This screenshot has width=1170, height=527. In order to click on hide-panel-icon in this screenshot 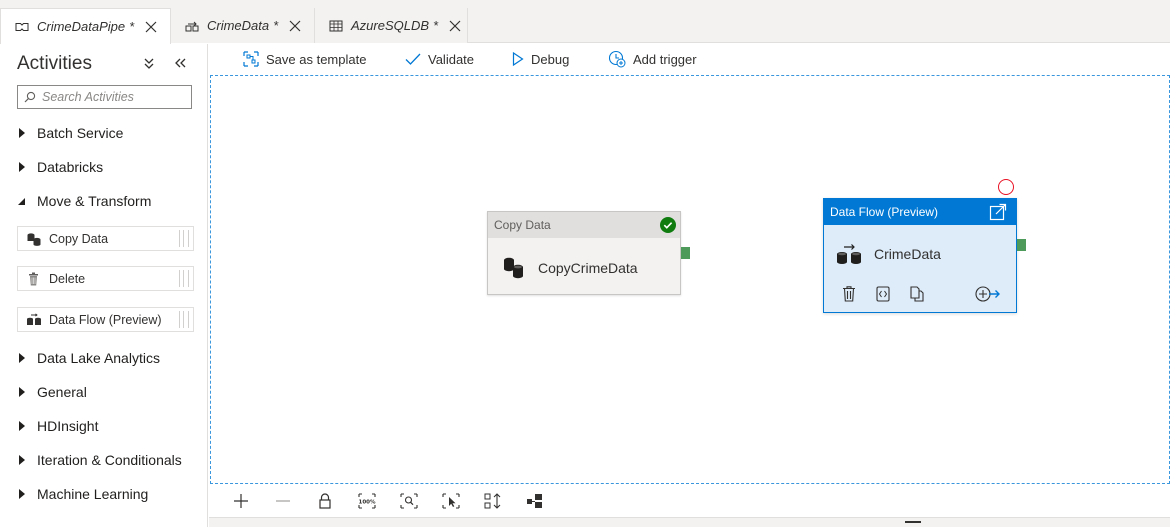, I will do `click(180, 63)`.